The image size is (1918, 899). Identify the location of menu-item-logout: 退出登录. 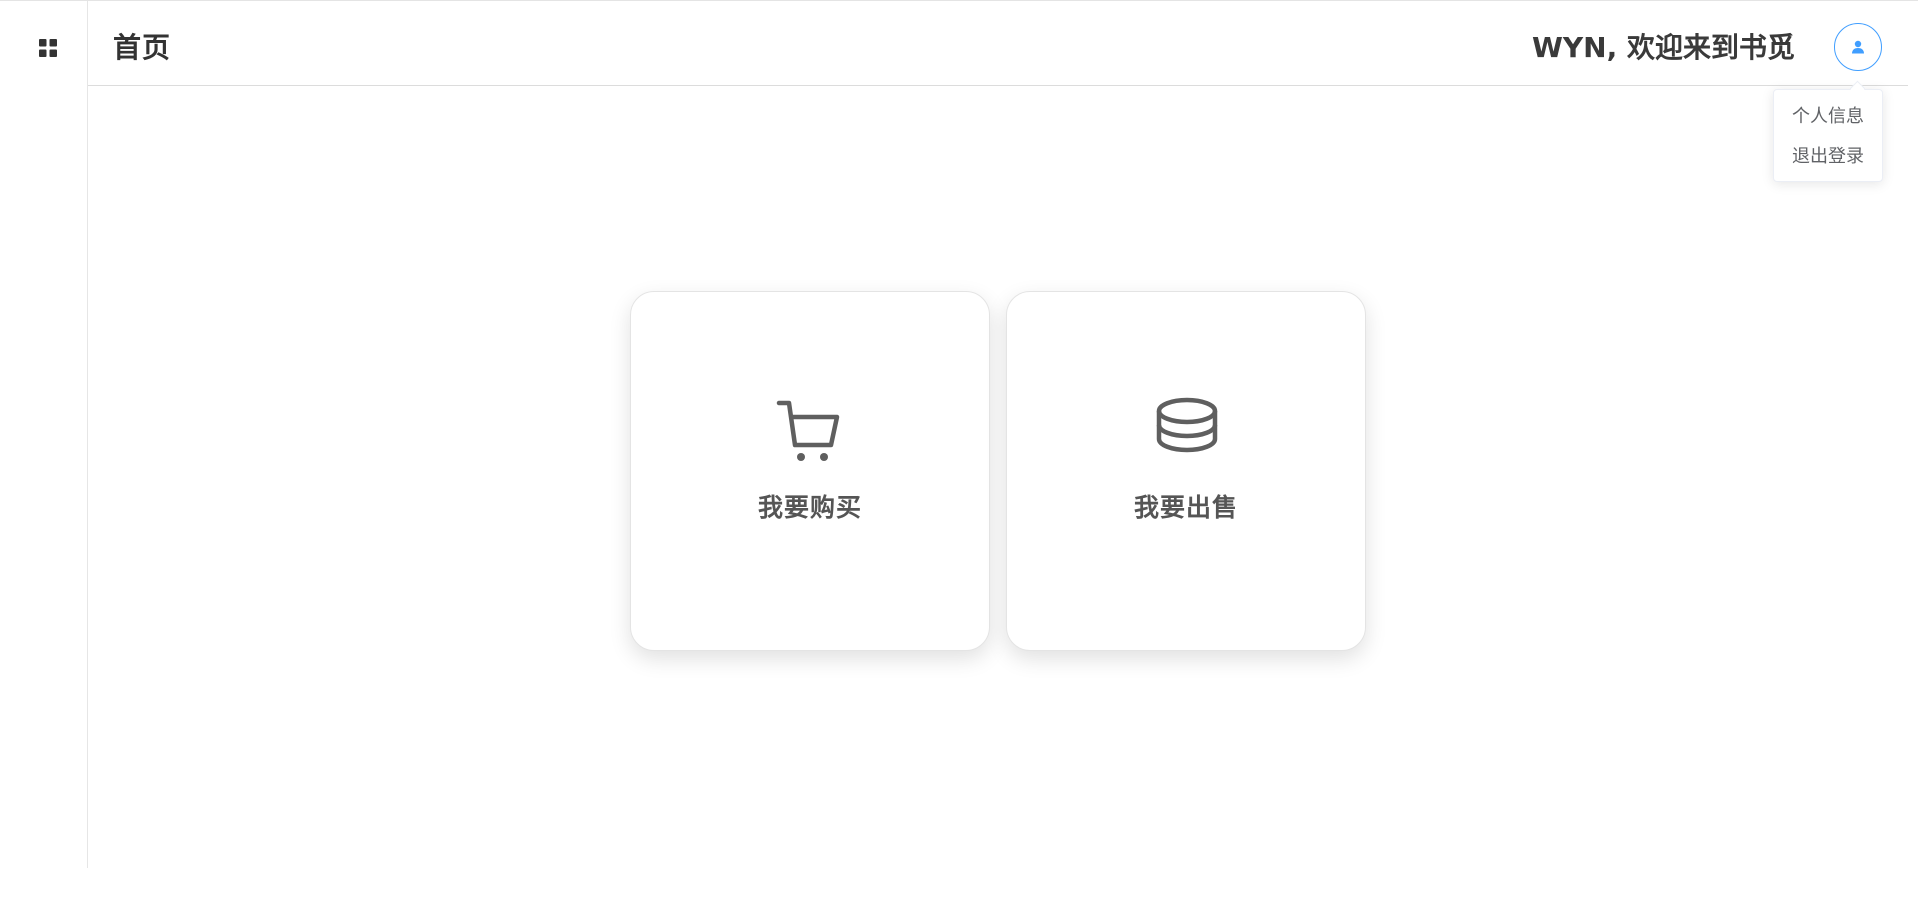
(1828, 157).